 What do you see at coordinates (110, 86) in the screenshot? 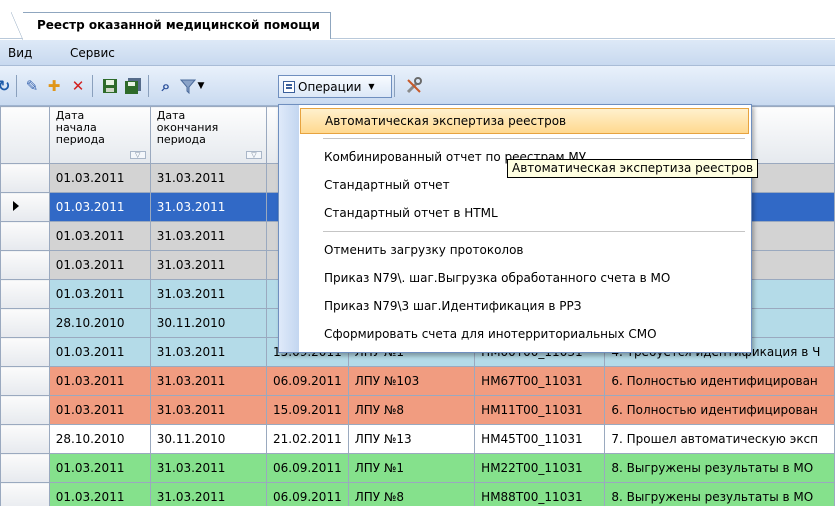
I see `save-icon` at bounding box center [110, 86].